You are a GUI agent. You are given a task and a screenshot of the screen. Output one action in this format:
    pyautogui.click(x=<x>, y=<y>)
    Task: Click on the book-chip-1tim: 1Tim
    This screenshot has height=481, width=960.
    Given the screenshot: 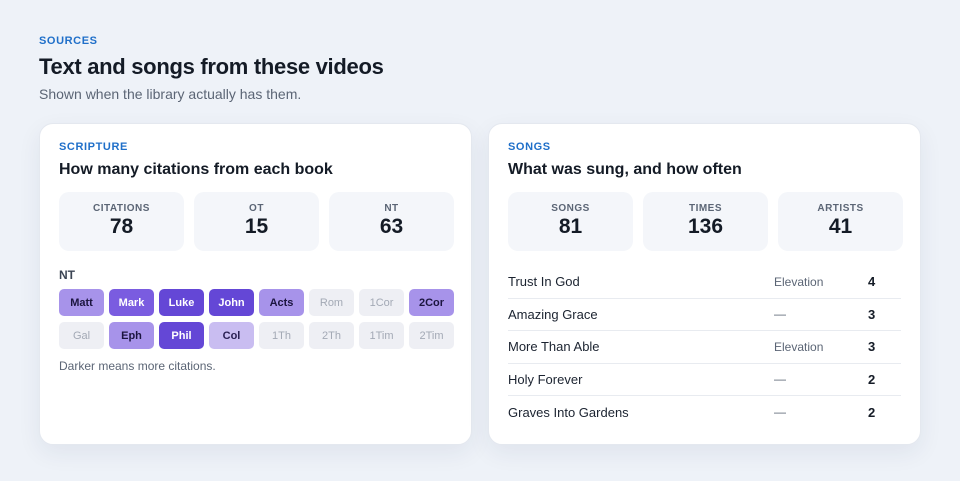 What is the action you would take?
    pyautogui.click(x=381, y=335)
    